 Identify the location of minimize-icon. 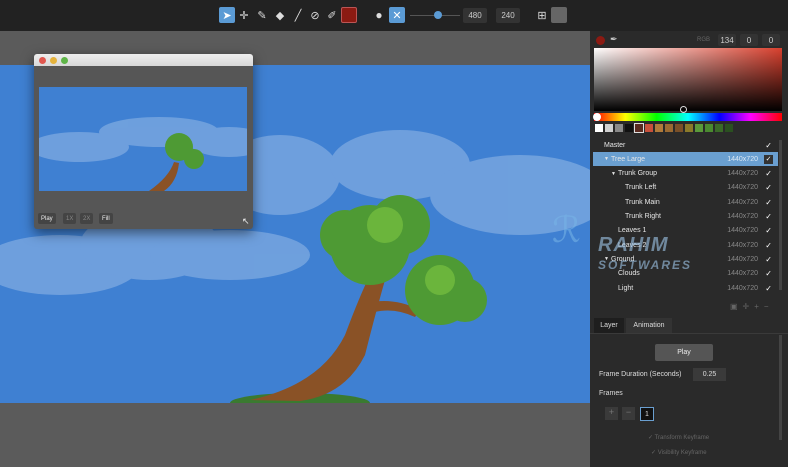
(53, 60).